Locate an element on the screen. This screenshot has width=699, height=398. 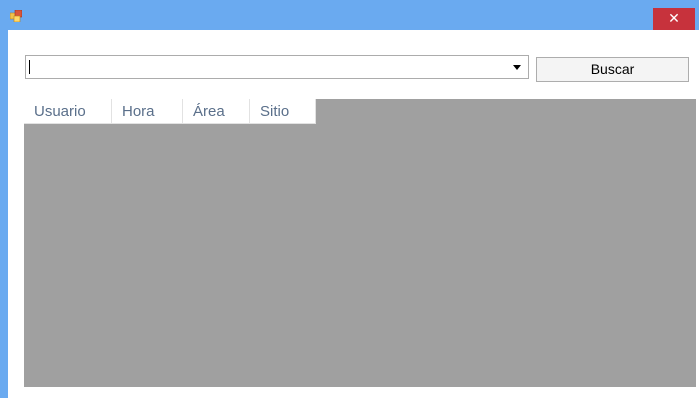
search-combo-input is located at coordinates (266, 67).